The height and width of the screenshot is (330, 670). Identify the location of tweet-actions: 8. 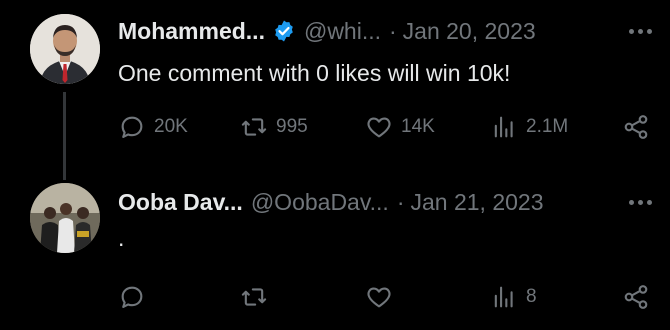
(384, 297).